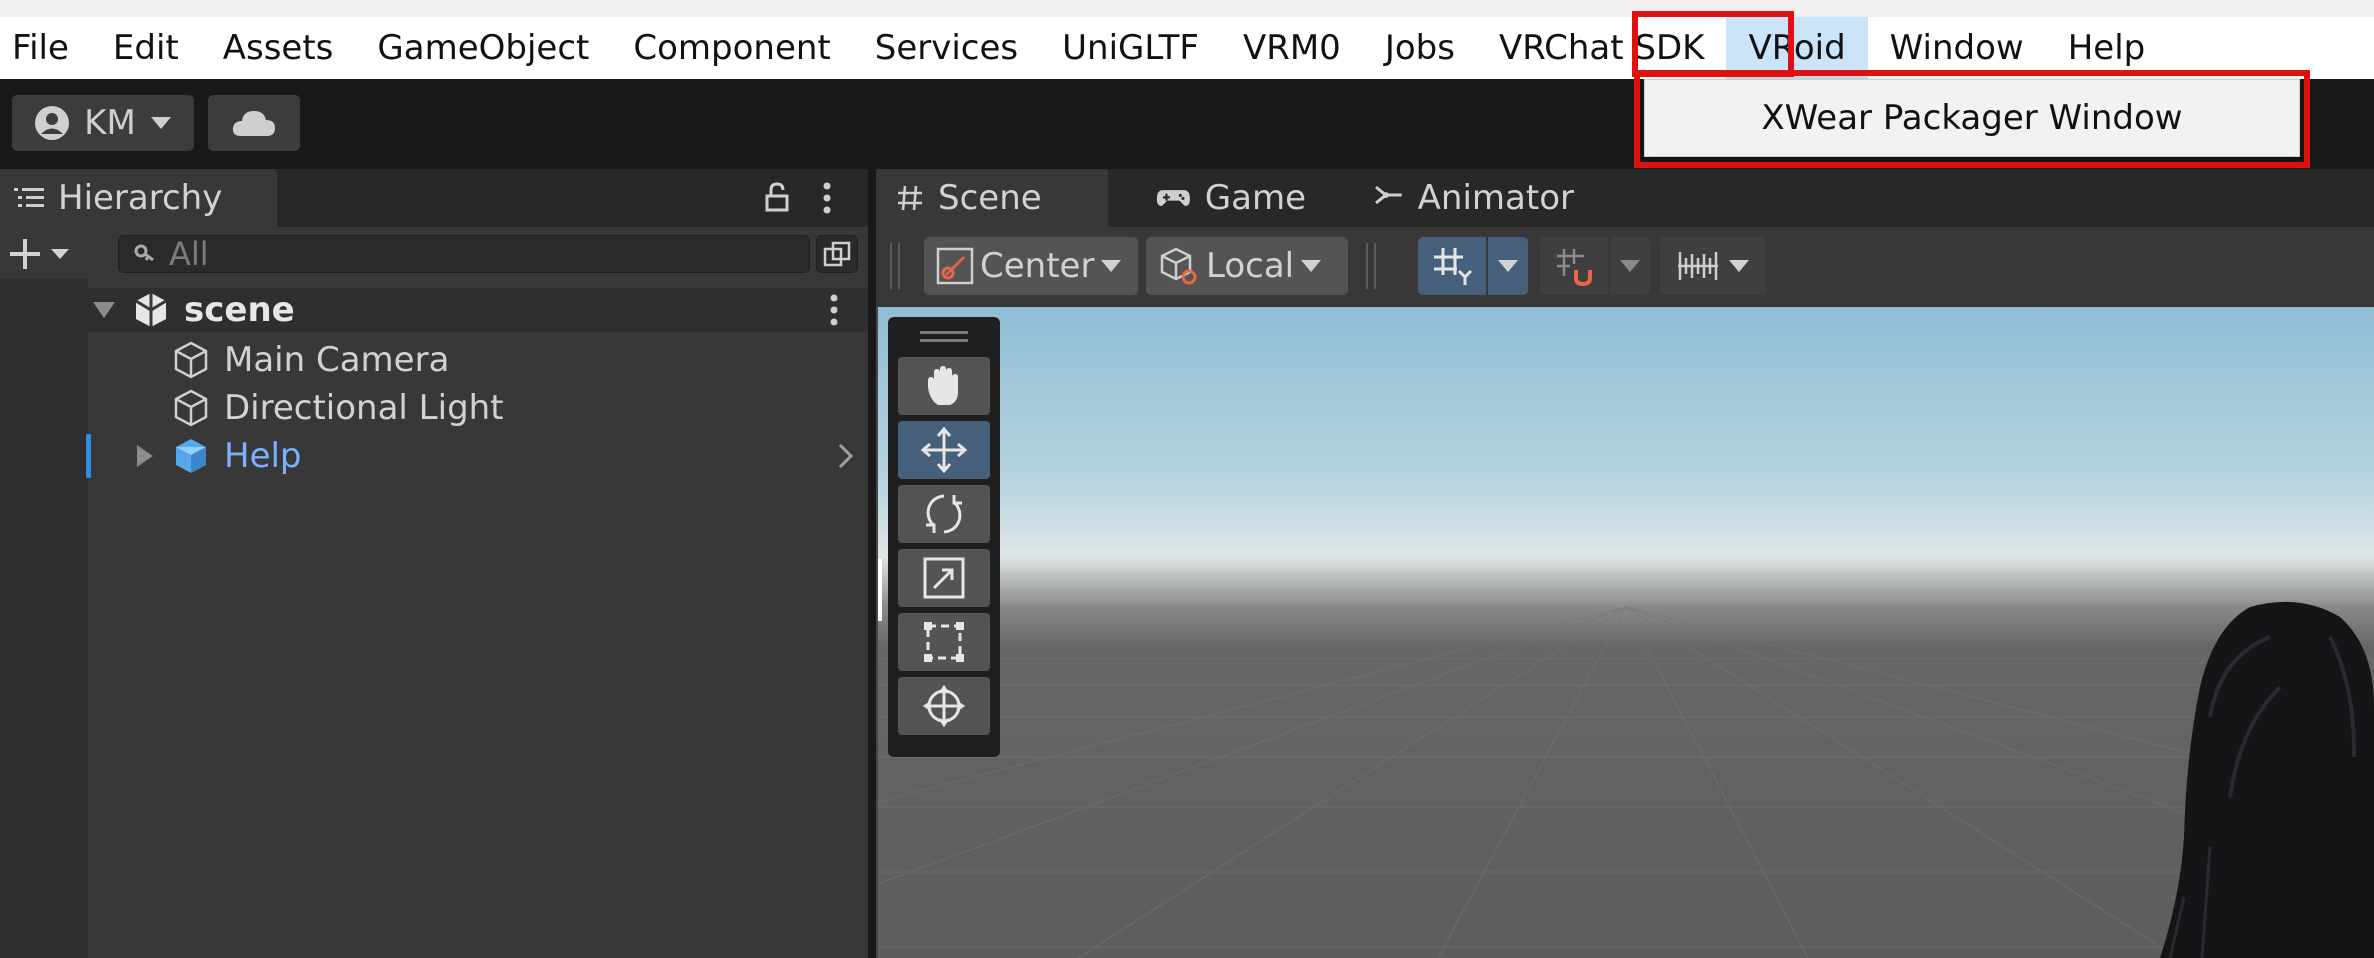  I want to click on title-strip, so click(1187, 8).